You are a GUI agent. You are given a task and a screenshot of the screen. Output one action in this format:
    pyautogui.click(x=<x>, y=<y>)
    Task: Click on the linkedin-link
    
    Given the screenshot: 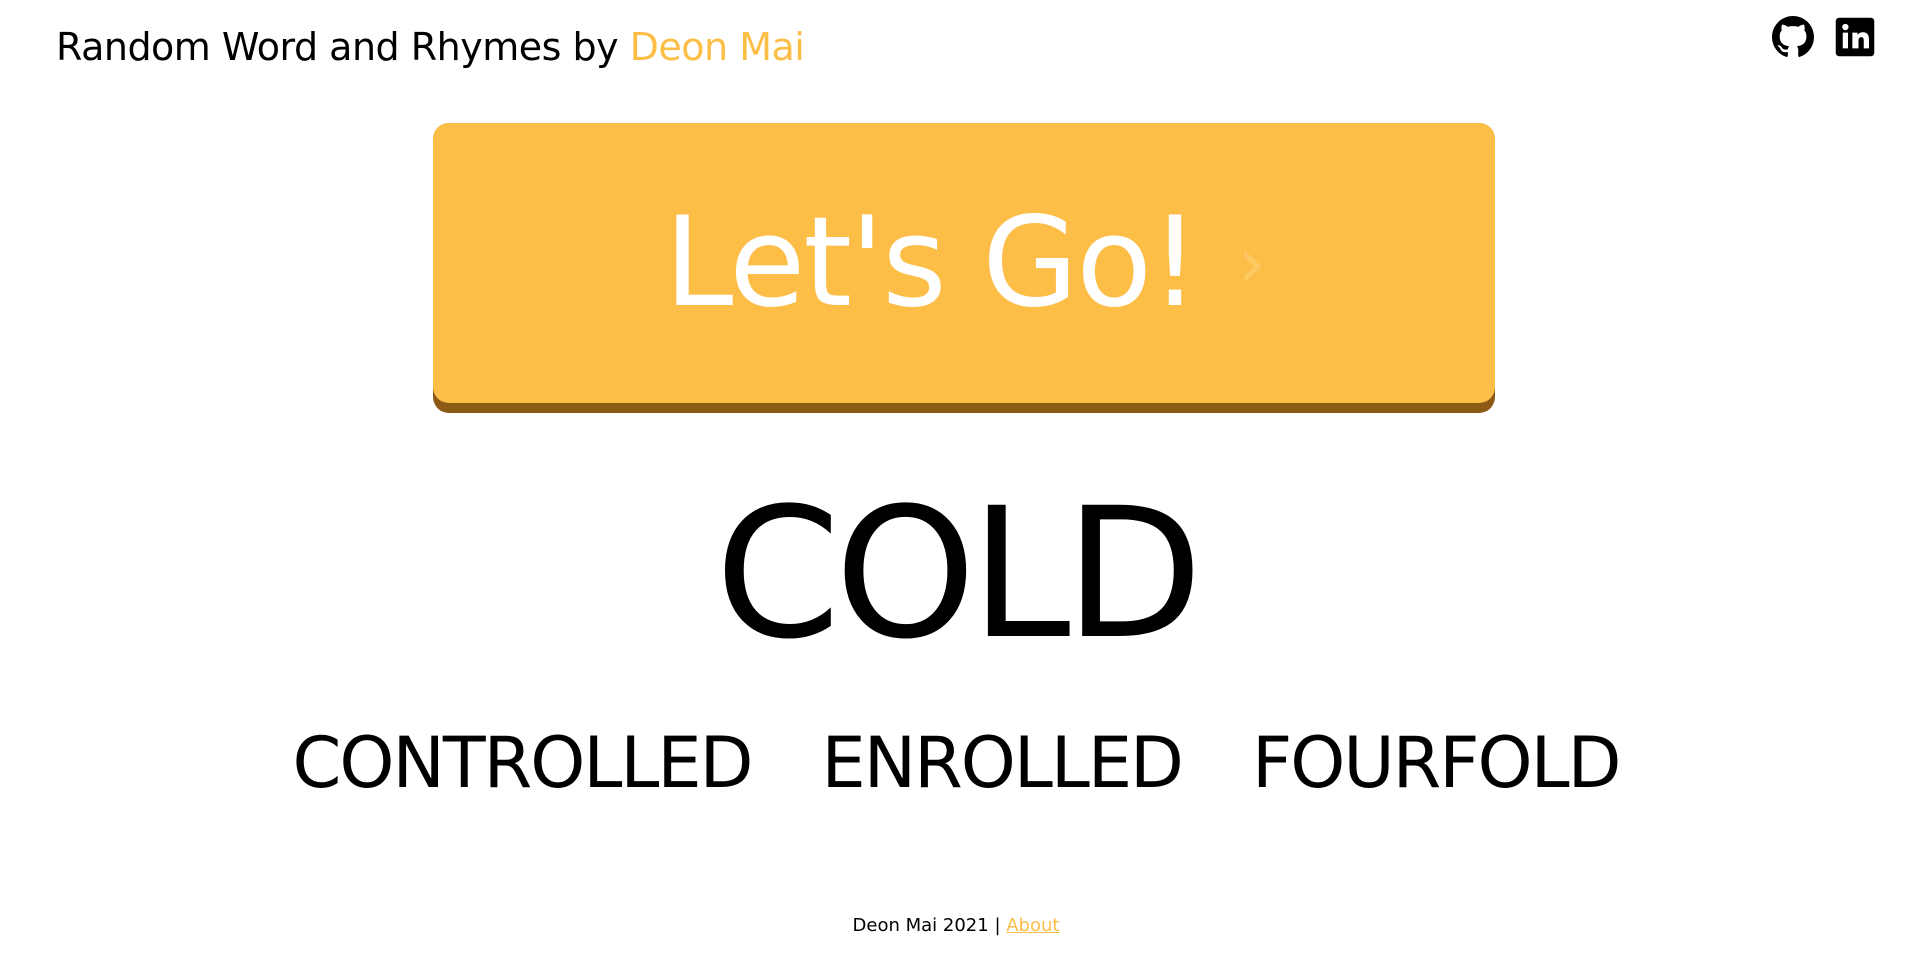 What is the action you would take?
    pyautogui.click(x=1855, y=37)
    